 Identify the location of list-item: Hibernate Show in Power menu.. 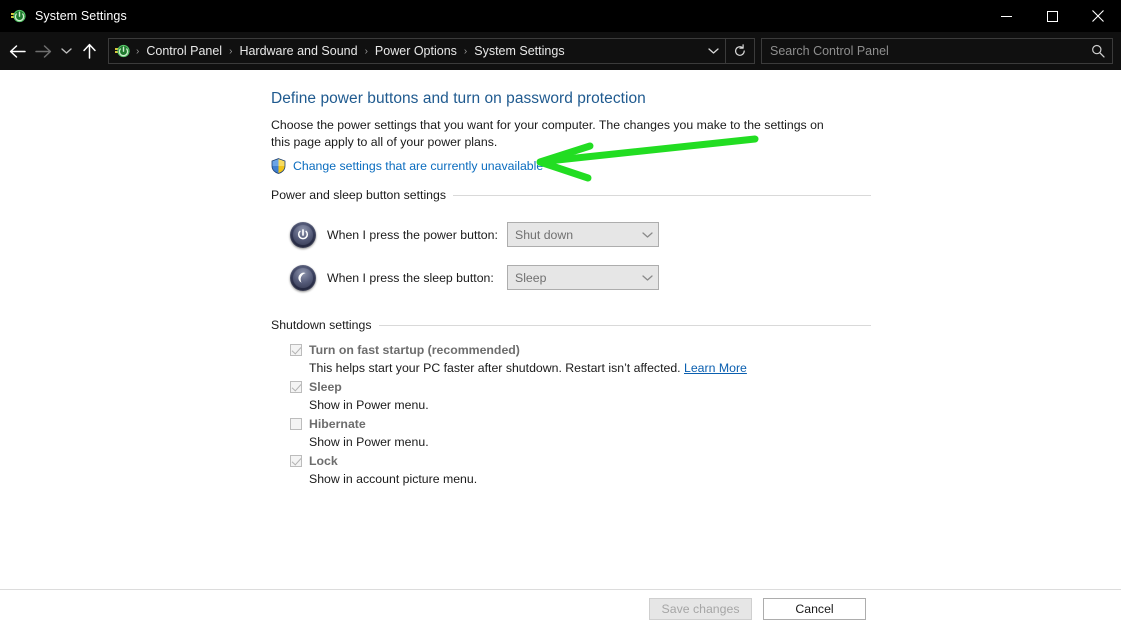
(580, 433).